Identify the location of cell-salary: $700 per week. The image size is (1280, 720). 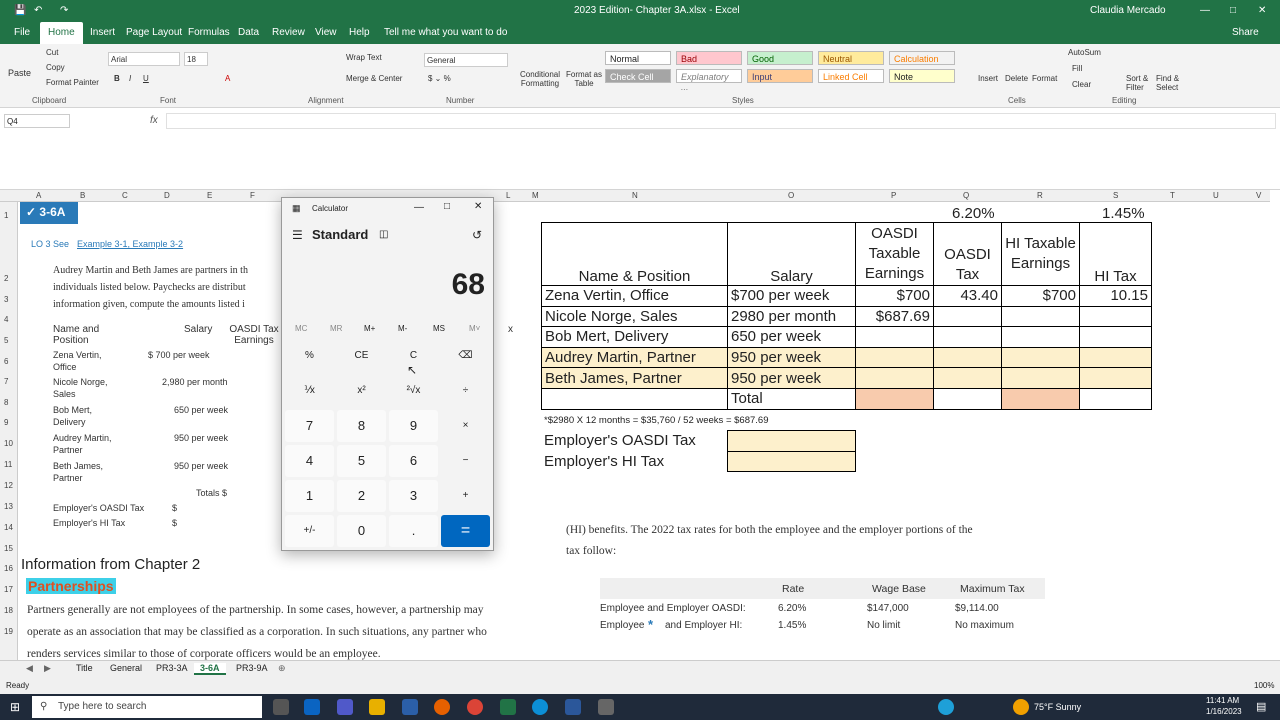
(791, 296).